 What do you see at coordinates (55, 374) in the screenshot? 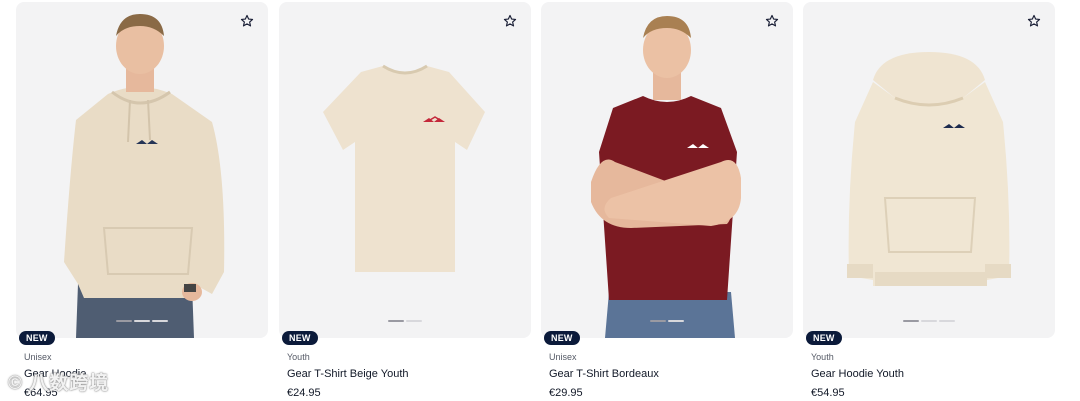
I see `product-name: Gear Hoodie` at bounding box center [55, 374].